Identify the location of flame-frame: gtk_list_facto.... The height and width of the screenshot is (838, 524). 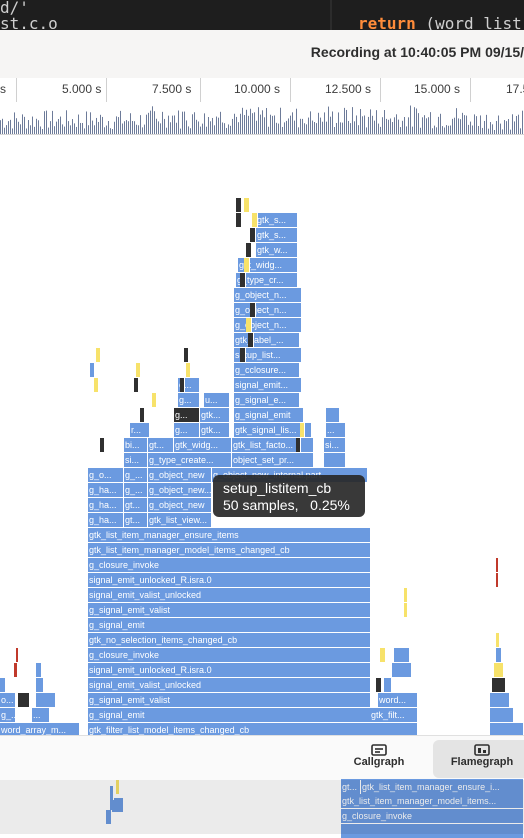
(273, 445).